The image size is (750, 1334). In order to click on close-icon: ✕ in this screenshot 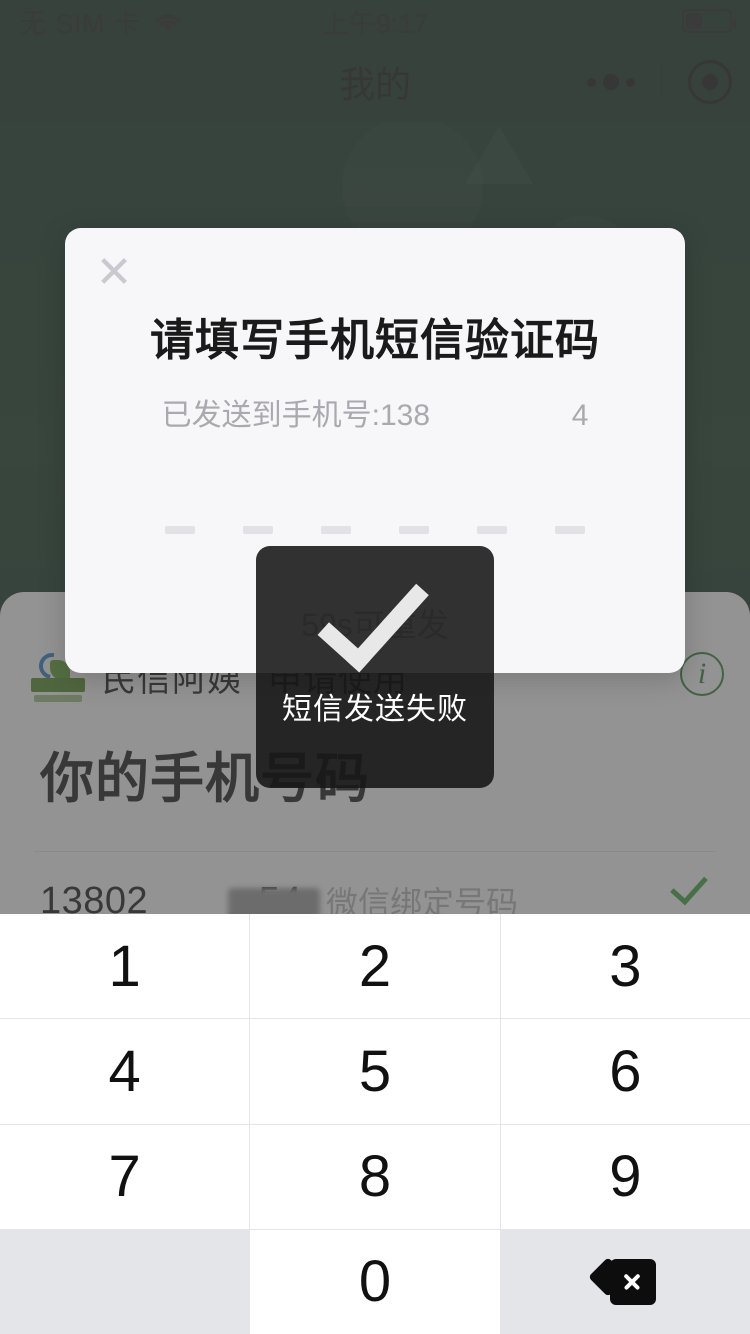, I will do `click(114, 273)`.